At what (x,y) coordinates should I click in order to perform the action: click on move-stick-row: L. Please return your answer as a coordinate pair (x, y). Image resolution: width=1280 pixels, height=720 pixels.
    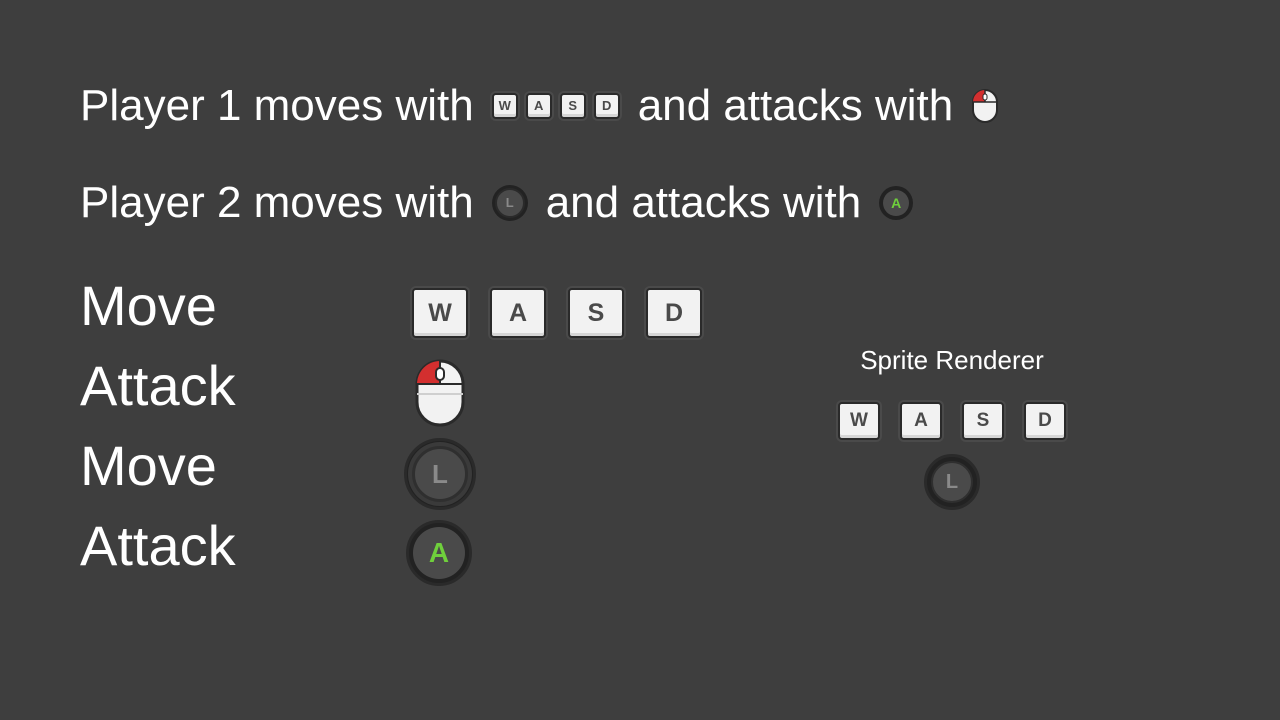
    Looking at the image, I should click on (440, 474).